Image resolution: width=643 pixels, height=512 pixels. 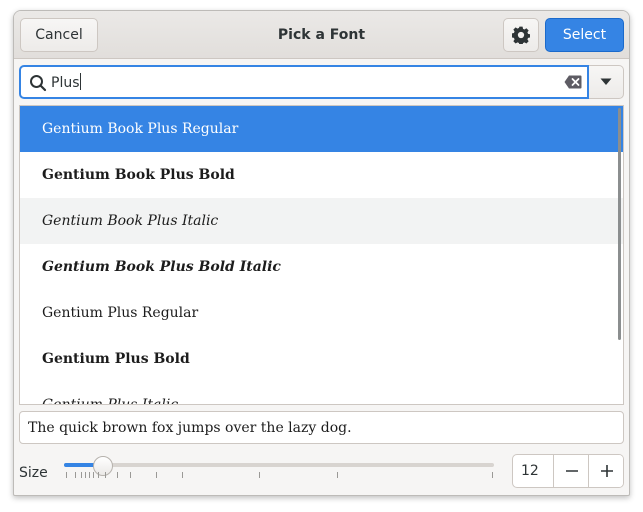 What do you see at coordinates (321, 129) in the screenshot?
I see `font-list-item: Gentium Book Plus Regular` at bounding box center [321, 129].